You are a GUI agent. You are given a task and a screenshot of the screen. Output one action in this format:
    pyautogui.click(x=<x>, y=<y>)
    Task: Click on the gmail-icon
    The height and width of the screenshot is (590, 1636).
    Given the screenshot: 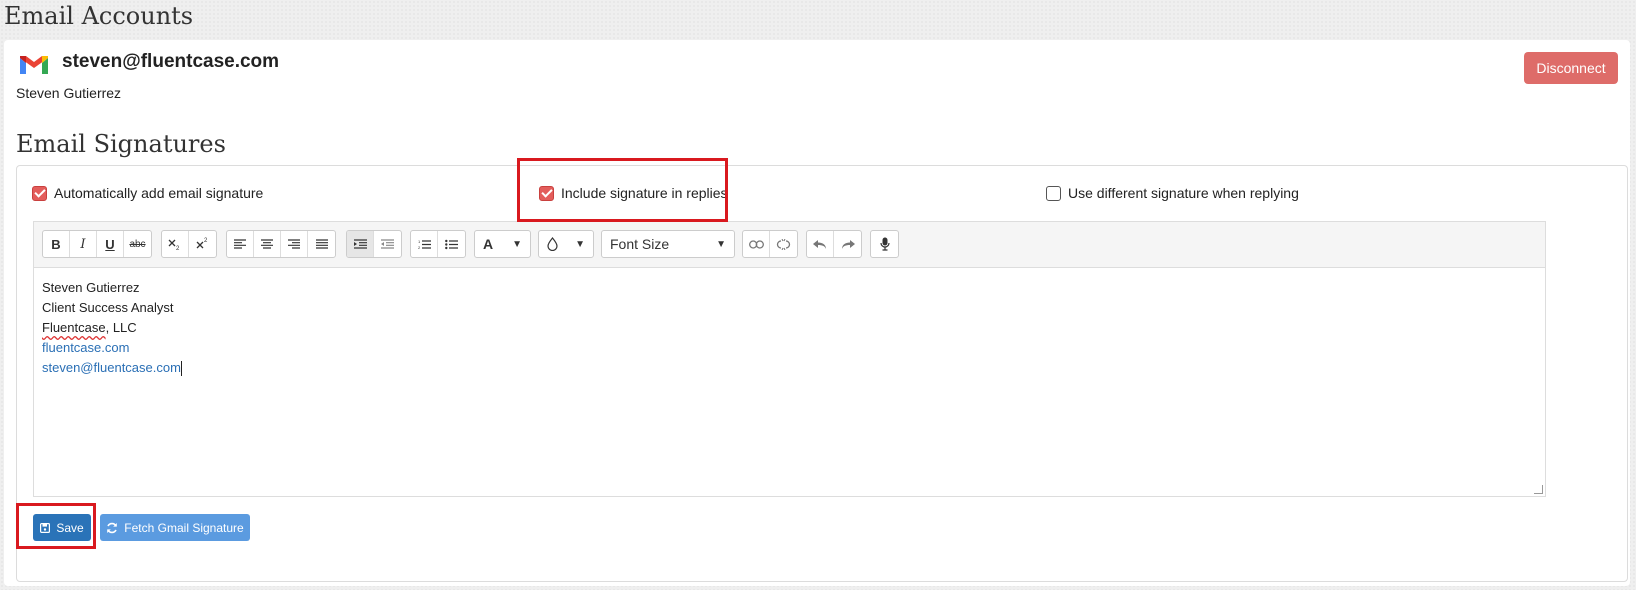 What is the action you would take?
    pyautogui.click(x=34, y=65)
    